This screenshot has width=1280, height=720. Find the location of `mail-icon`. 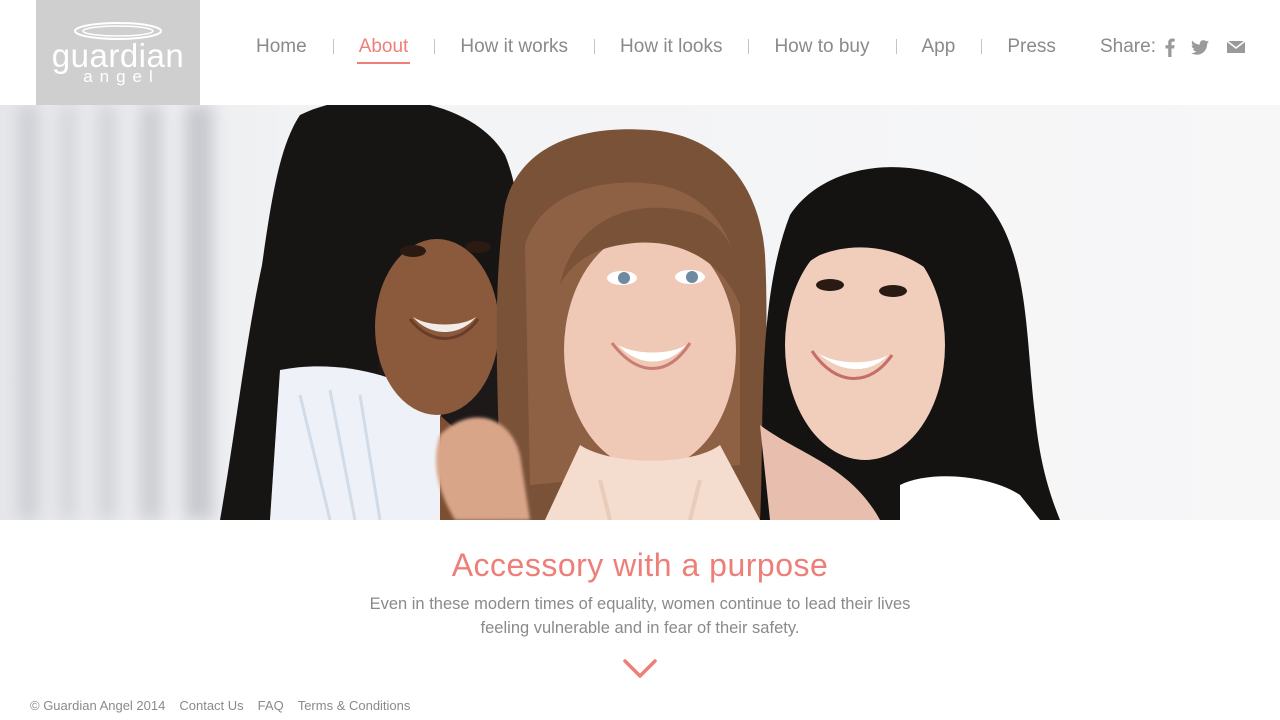

mail-icon is located at coordinates (1236, 47).